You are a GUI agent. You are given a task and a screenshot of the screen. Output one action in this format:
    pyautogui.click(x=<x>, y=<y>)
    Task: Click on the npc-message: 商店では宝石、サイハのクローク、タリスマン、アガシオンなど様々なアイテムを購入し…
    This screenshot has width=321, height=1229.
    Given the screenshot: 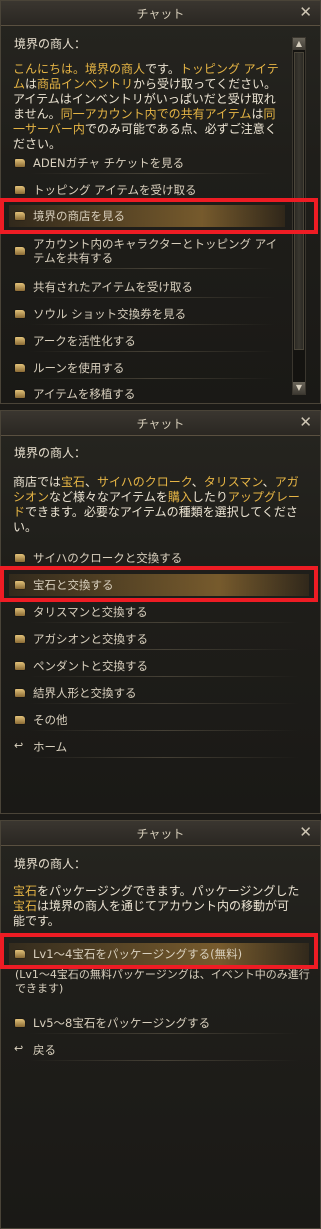 What is the action you would take?
    pyautogui.click(x=157, y=505)
    